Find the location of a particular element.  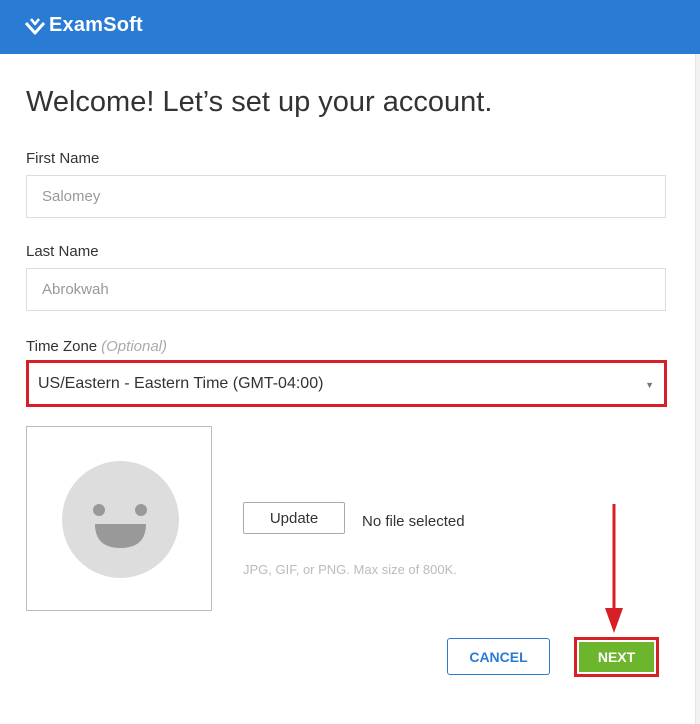

time-zone-select: US/Eastern - Eastern Time (GMT-04:00) ▼ is located at coordinates (346, 383).